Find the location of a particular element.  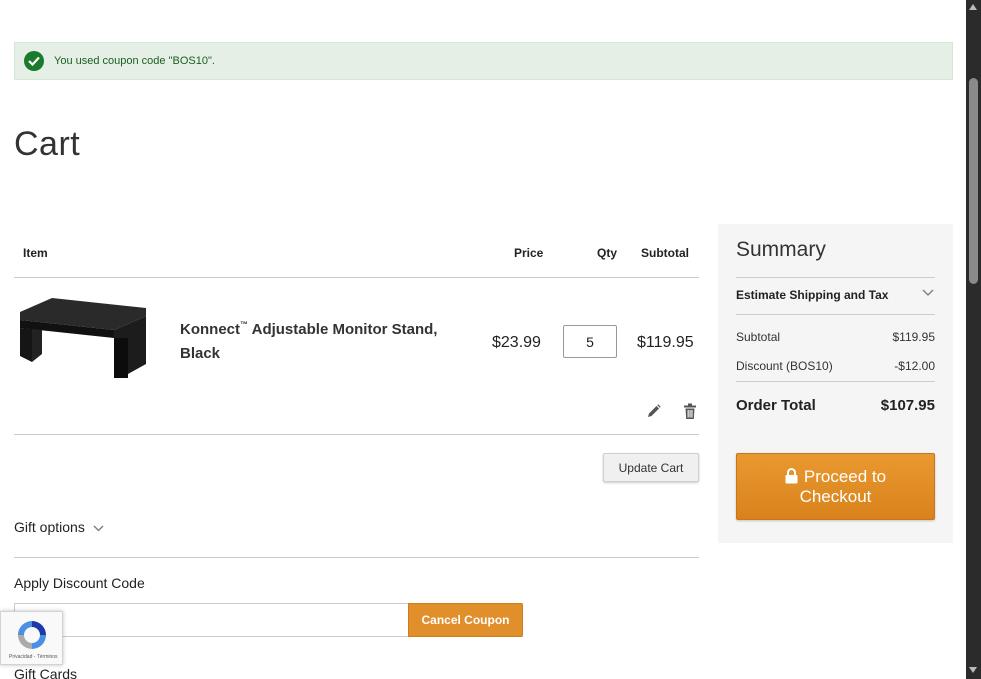

trash-icon is located at coordinates (690, 411).